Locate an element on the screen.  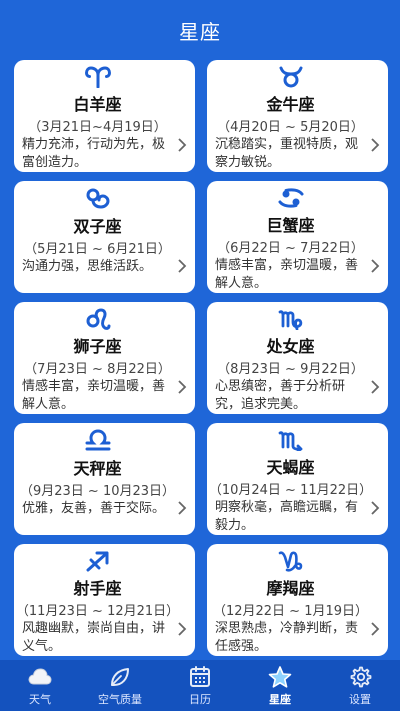
zodiac-dates: （11月23日 ~ 12月21日） is located at coordinates (97, 611).